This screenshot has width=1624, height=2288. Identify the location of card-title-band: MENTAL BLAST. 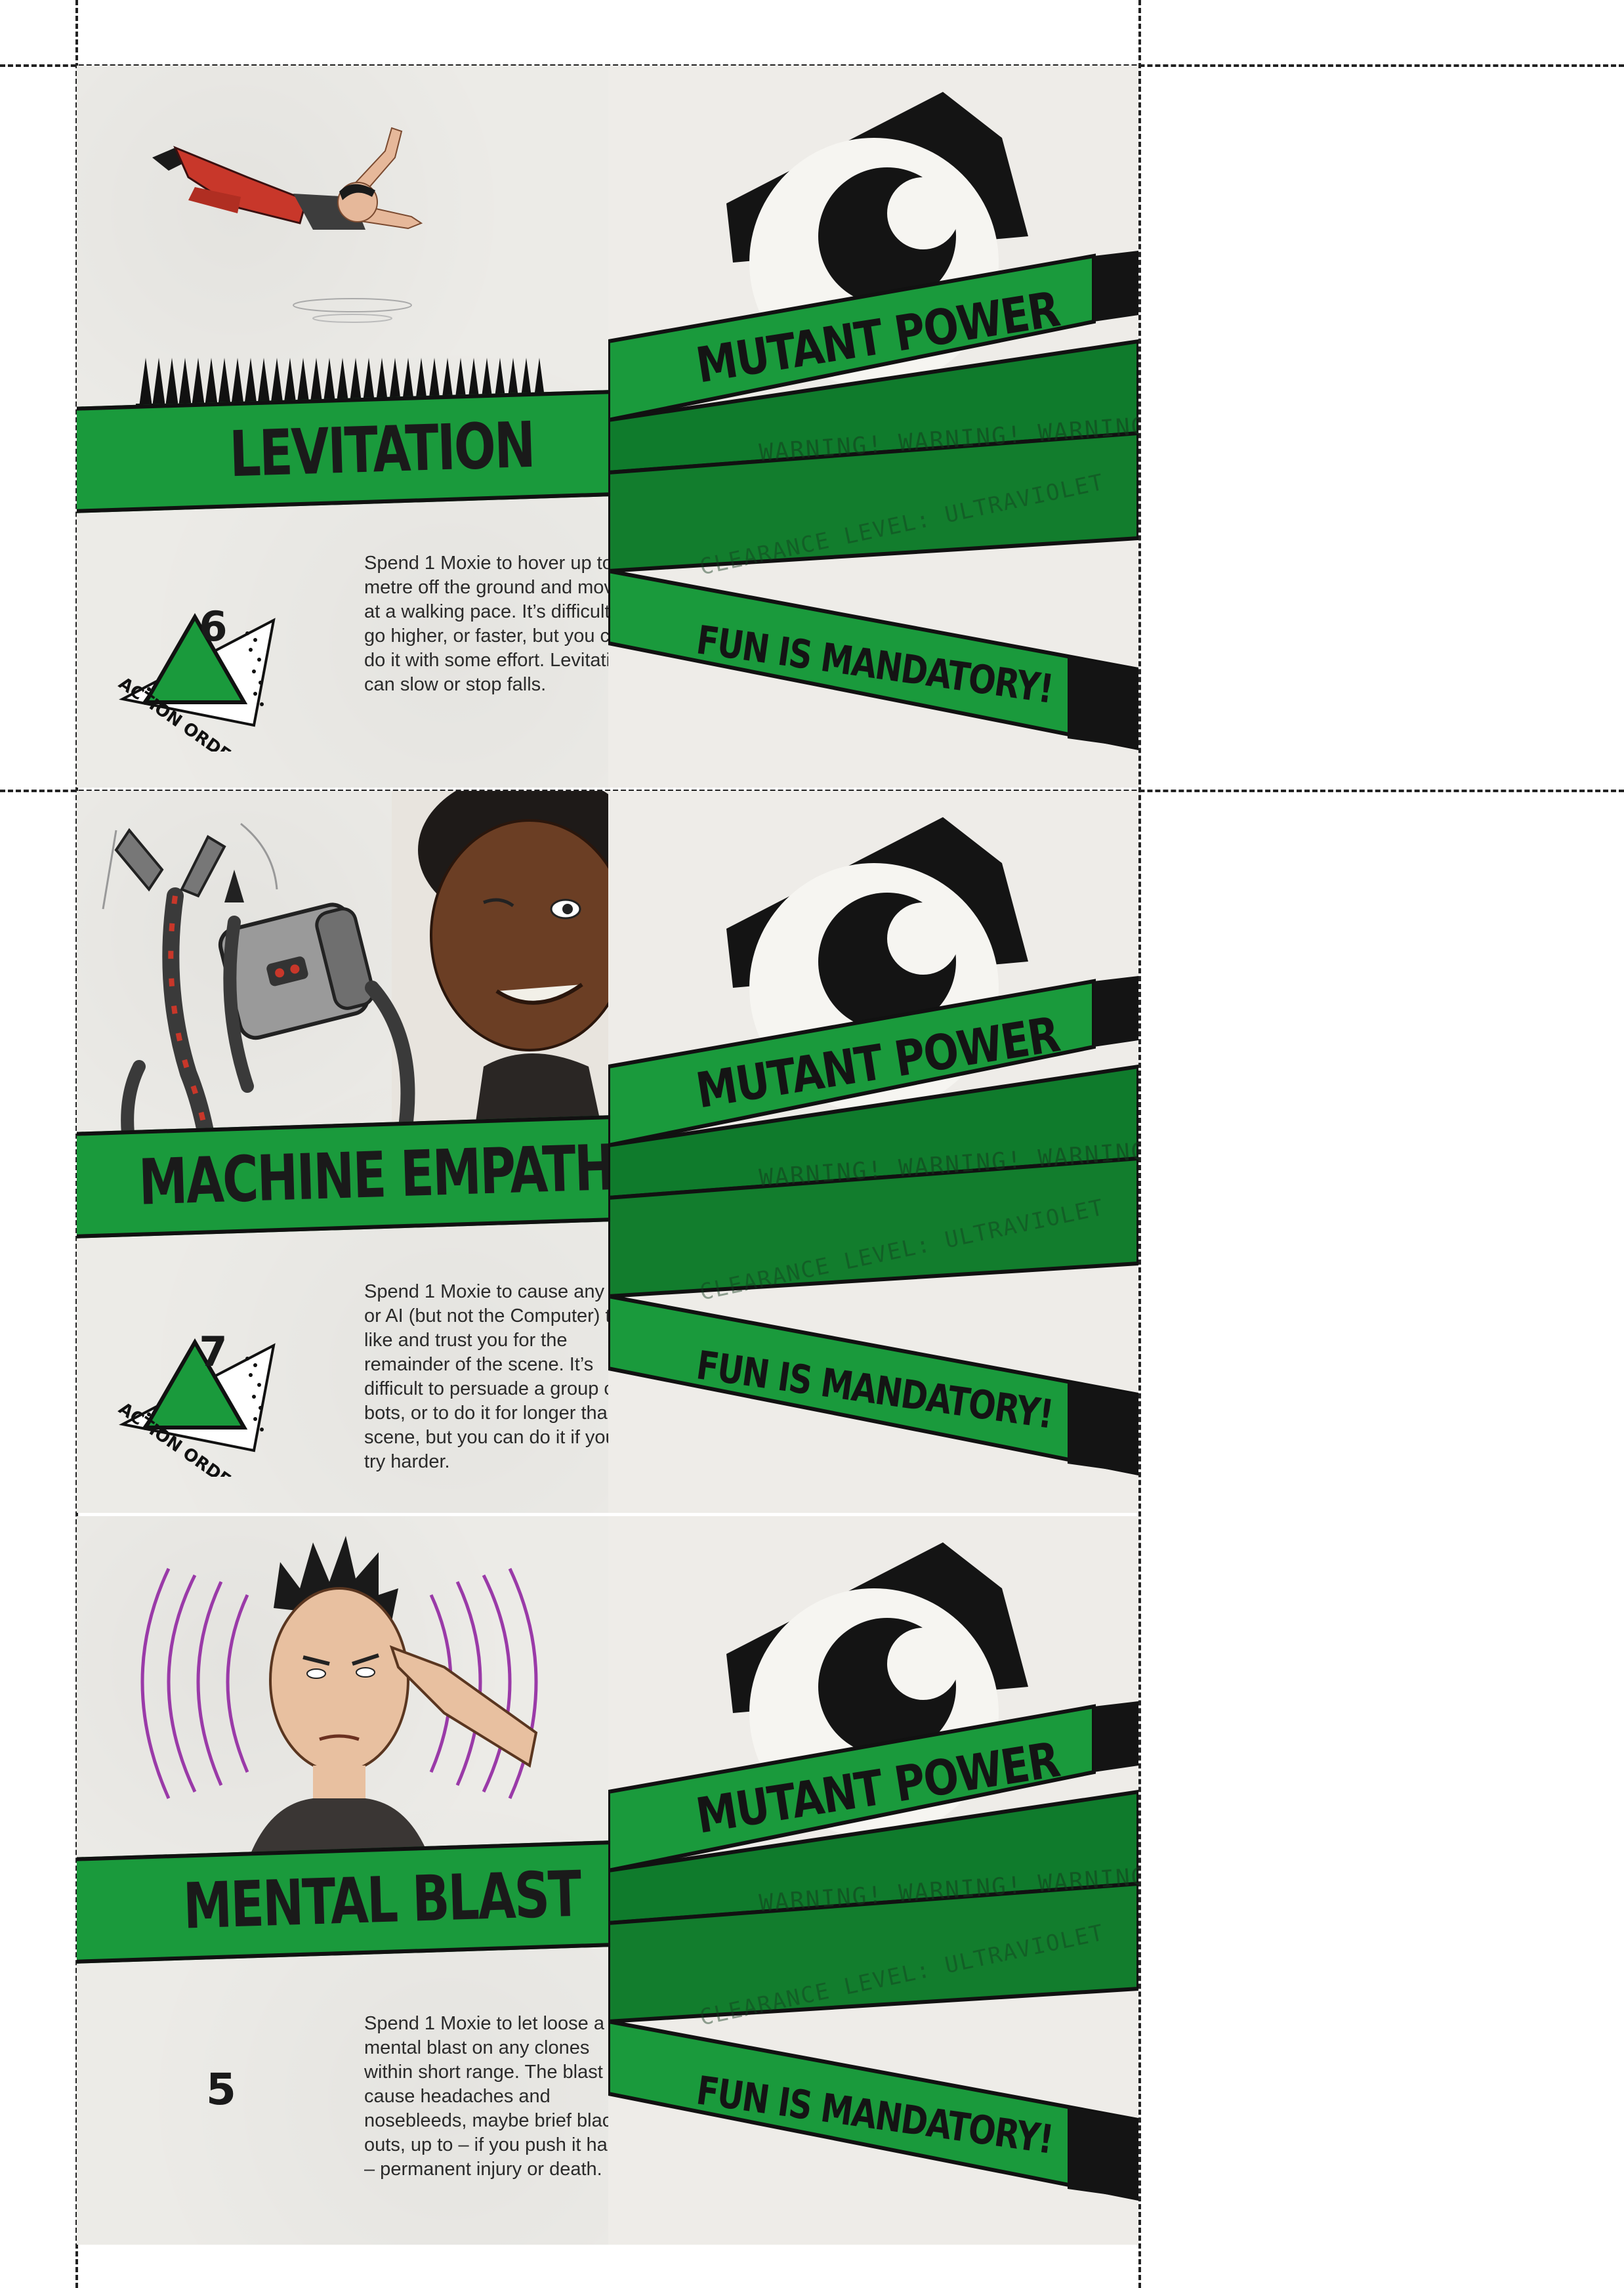
(343, 1901).